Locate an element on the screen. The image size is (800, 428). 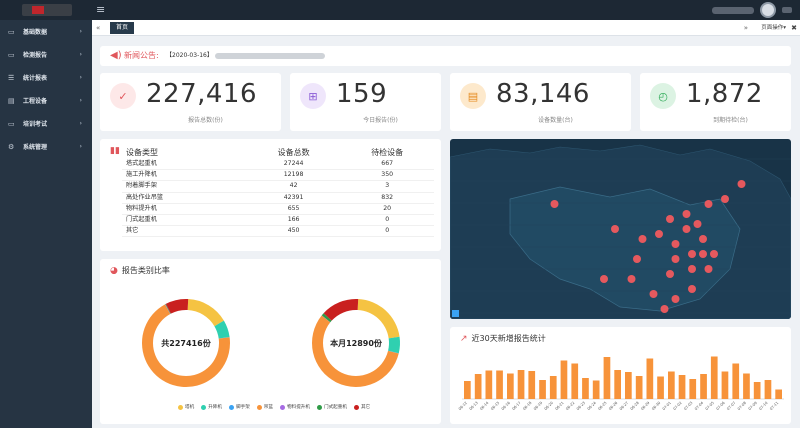
sidebar-item-system: ⚙ 系统管理 › is located at coordinates (46, 146).